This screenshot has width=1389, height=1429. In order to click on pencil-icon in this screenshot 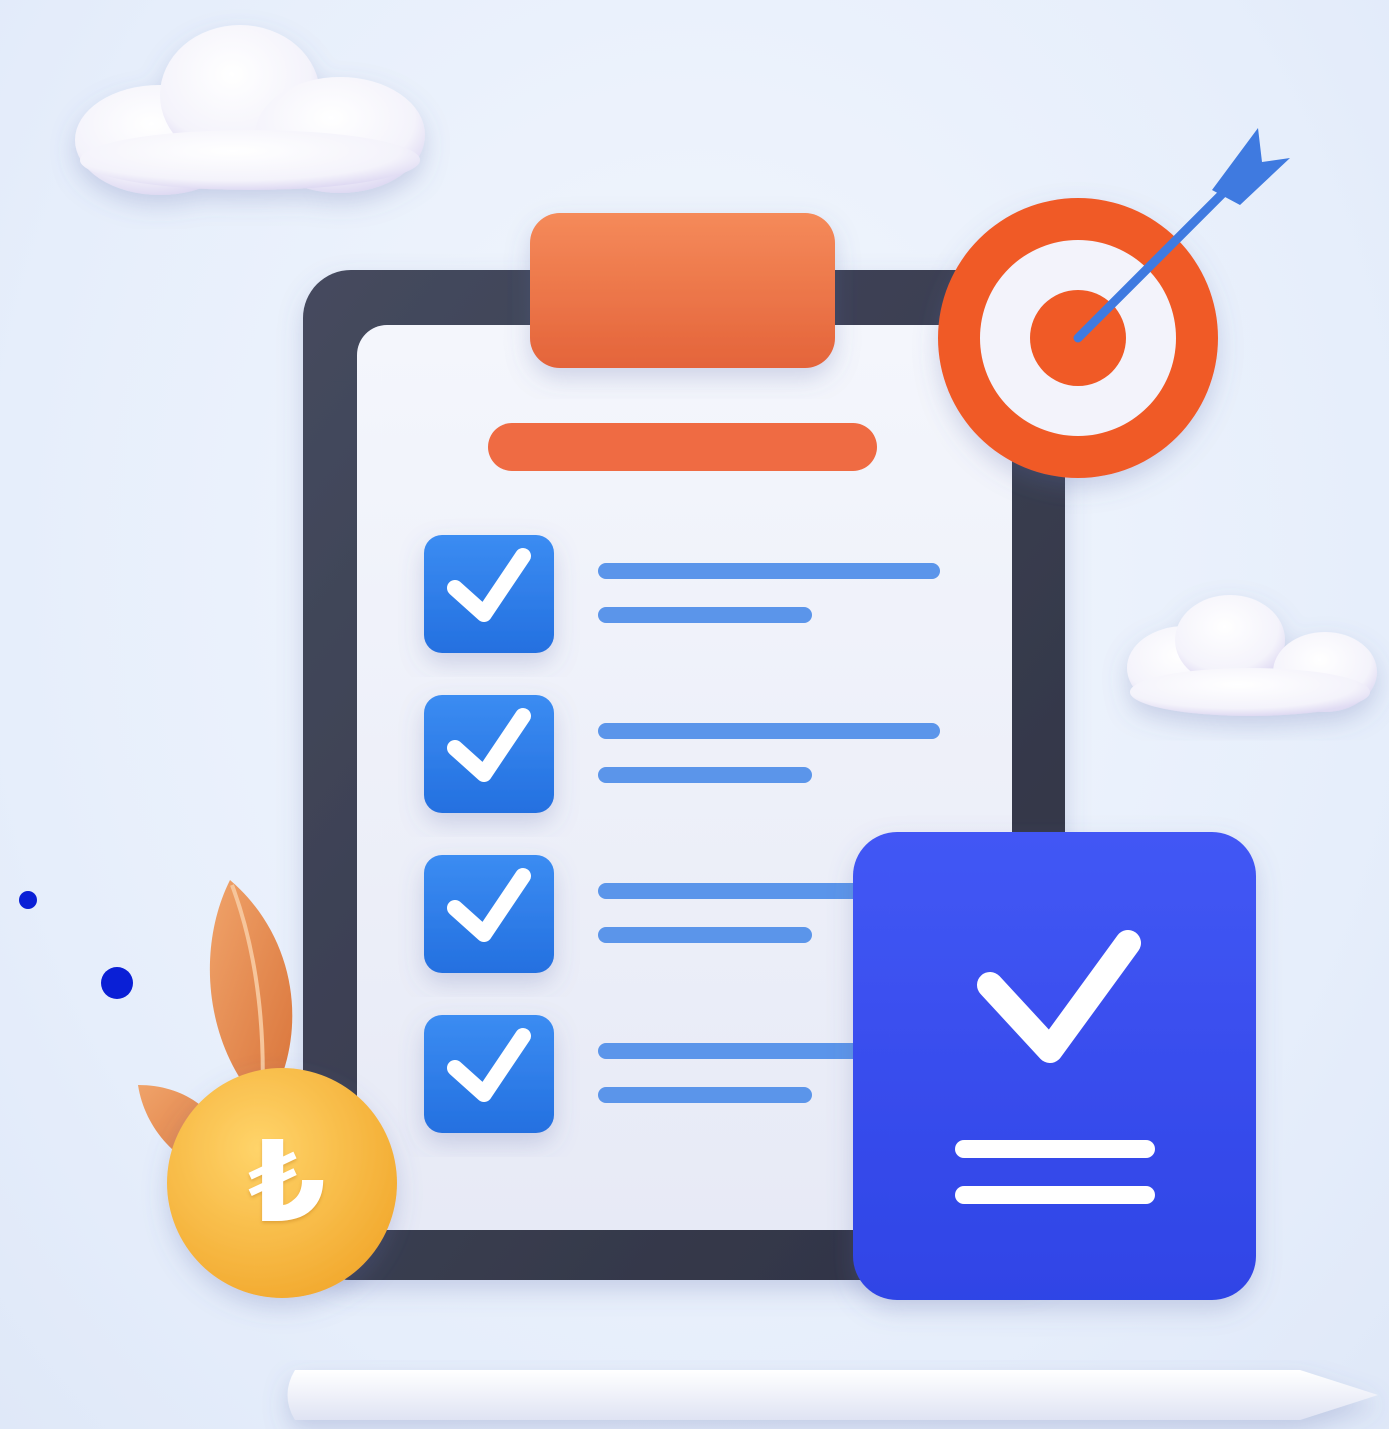, I will do `click(832, 1395)`.